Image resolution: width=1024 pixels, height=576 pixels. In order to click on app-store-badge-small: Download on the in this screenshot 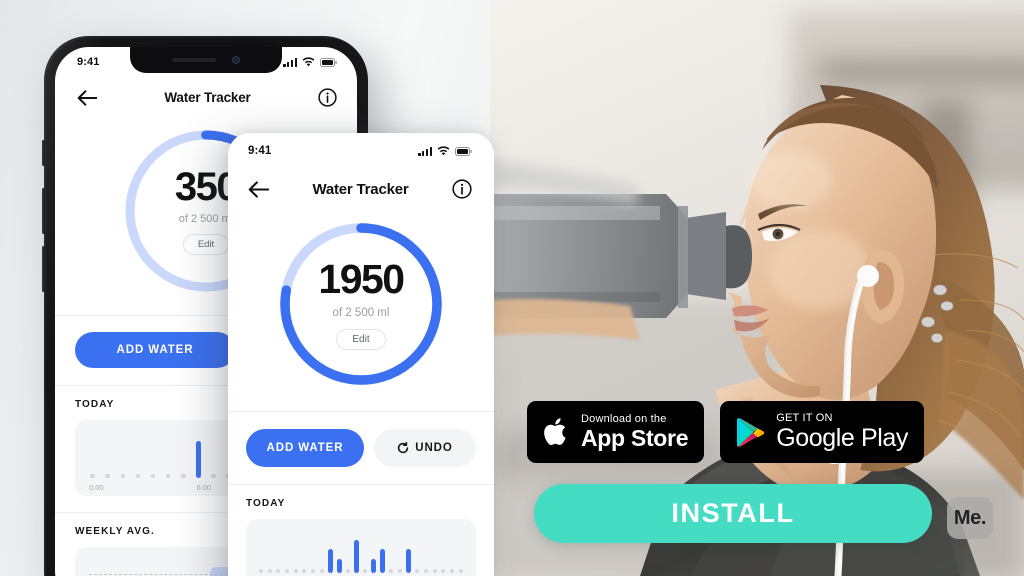, I will do `click(624, 419)`.